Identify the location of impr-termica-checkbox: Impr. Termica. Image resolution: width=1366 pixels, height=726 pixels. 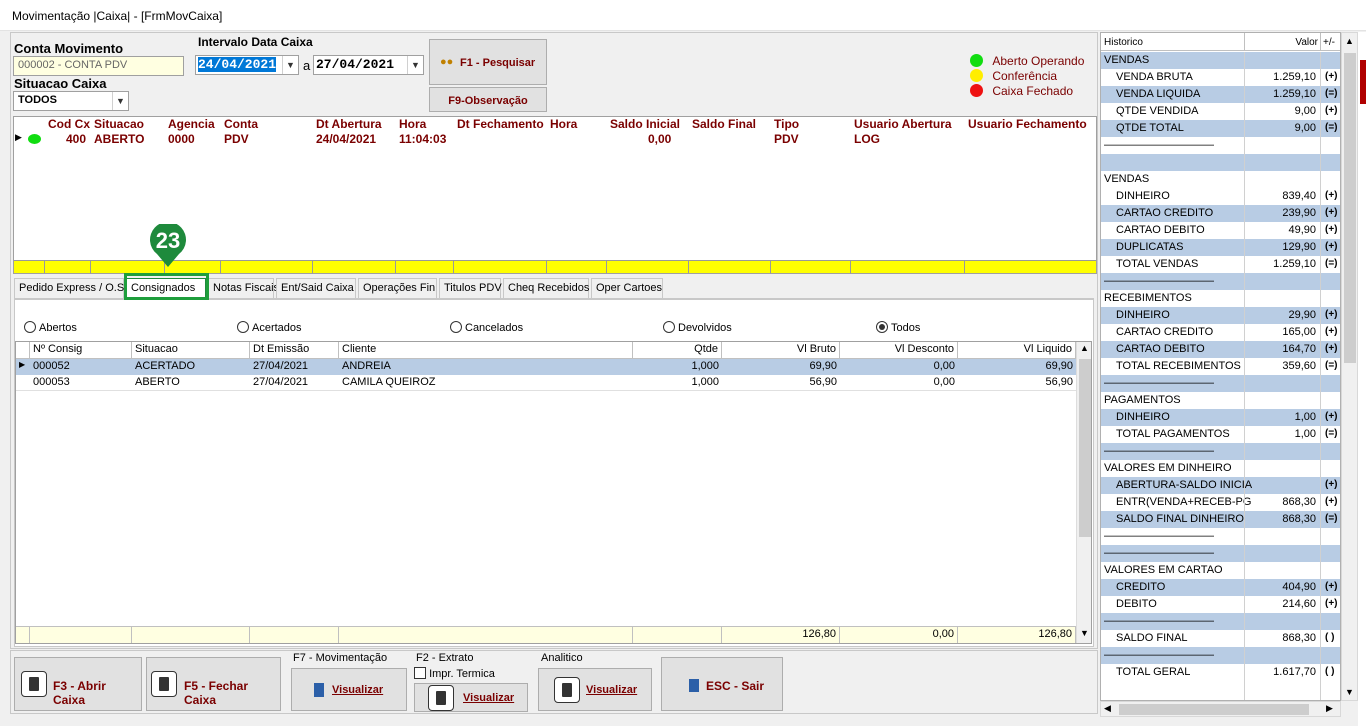
(454, 673).